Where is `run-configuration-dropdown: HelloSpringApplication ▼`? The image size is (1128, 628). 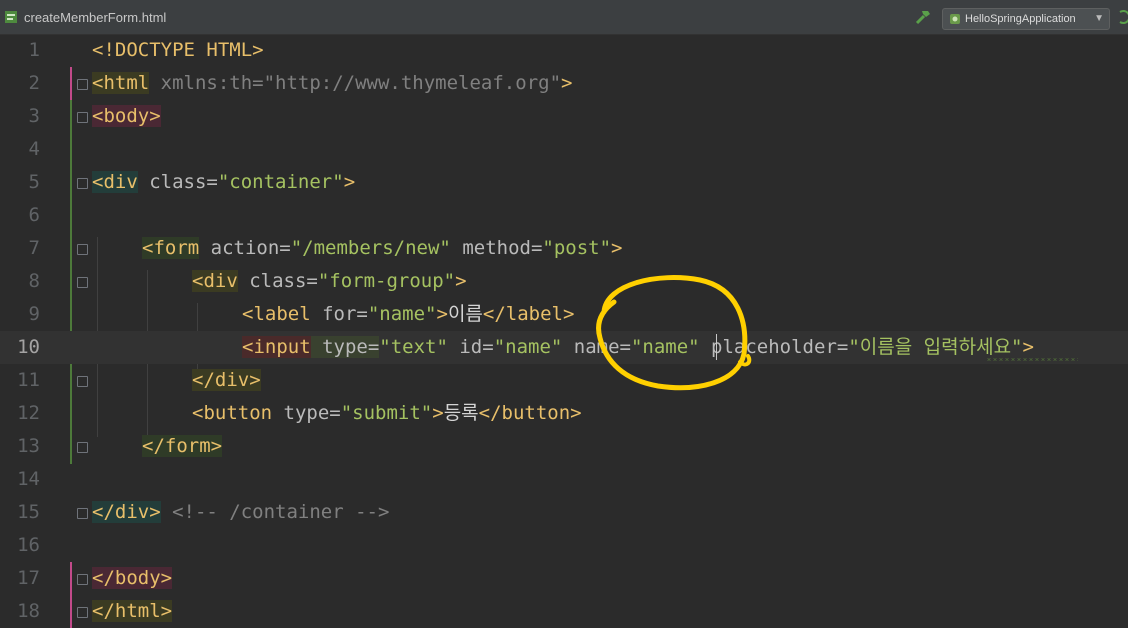 run-configuration-dropdown: HelloSpringApplication ▼ is located at coordinates (1026, 19).